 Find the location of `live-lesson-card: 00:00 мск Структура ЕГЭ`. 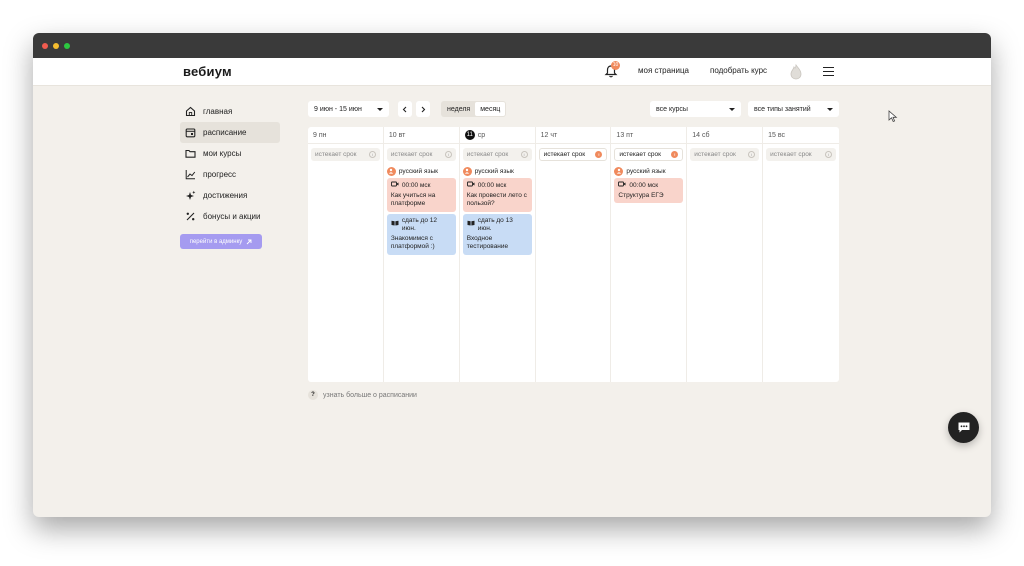

live-lesson-card: 00:00 мск Структура ЕГЭ is located at coordinates (649, 190).